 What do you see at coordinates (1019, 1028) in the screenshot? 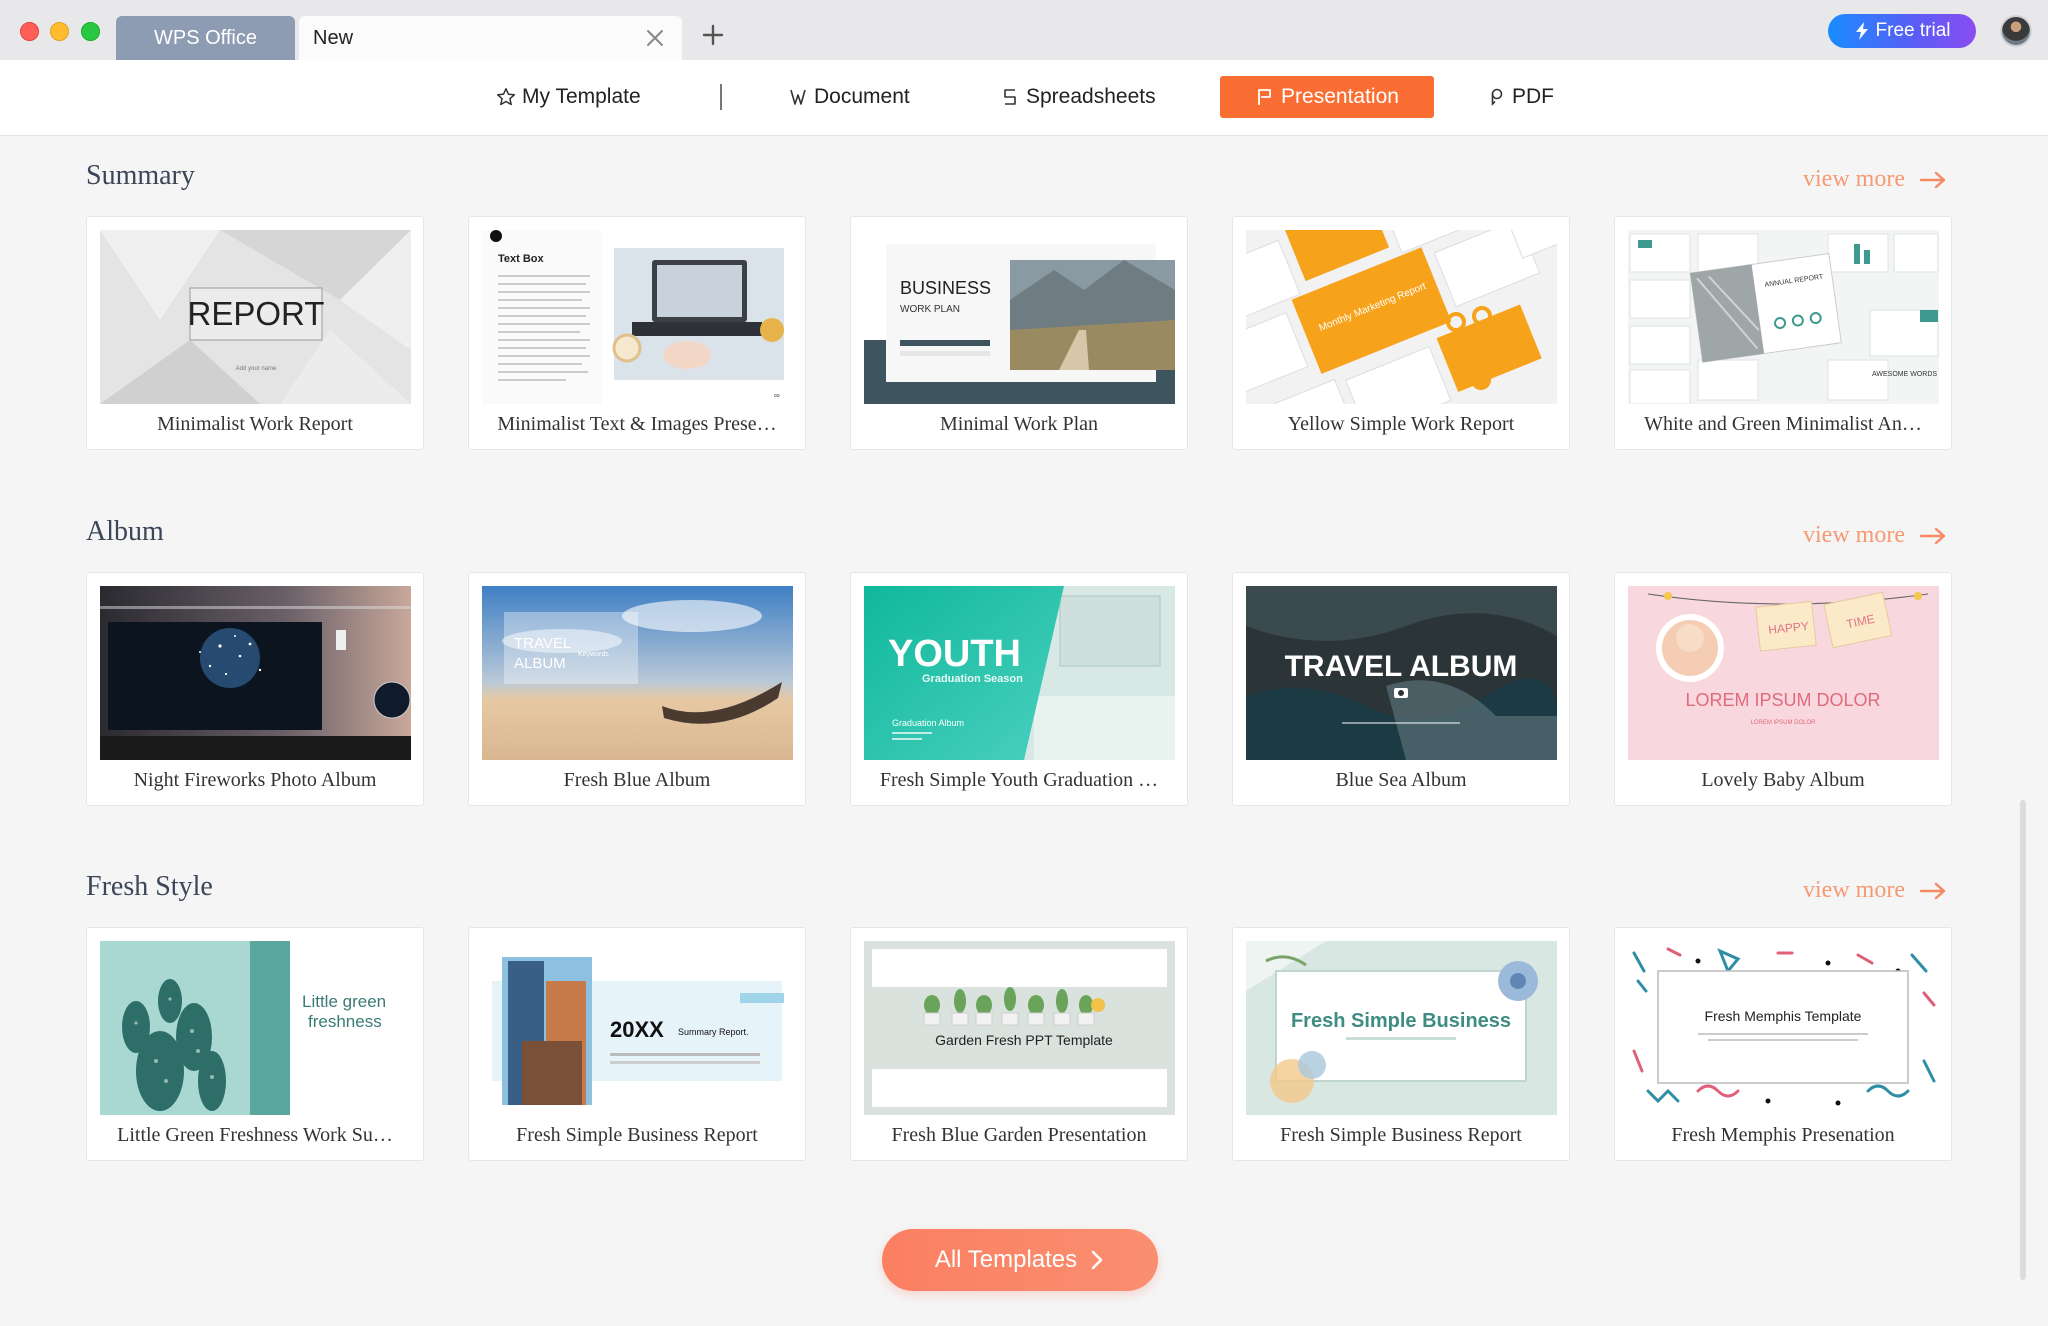
I see `template-thumbnail: Garden Fresh PPT Template` at bounding box center [1019, 1028].